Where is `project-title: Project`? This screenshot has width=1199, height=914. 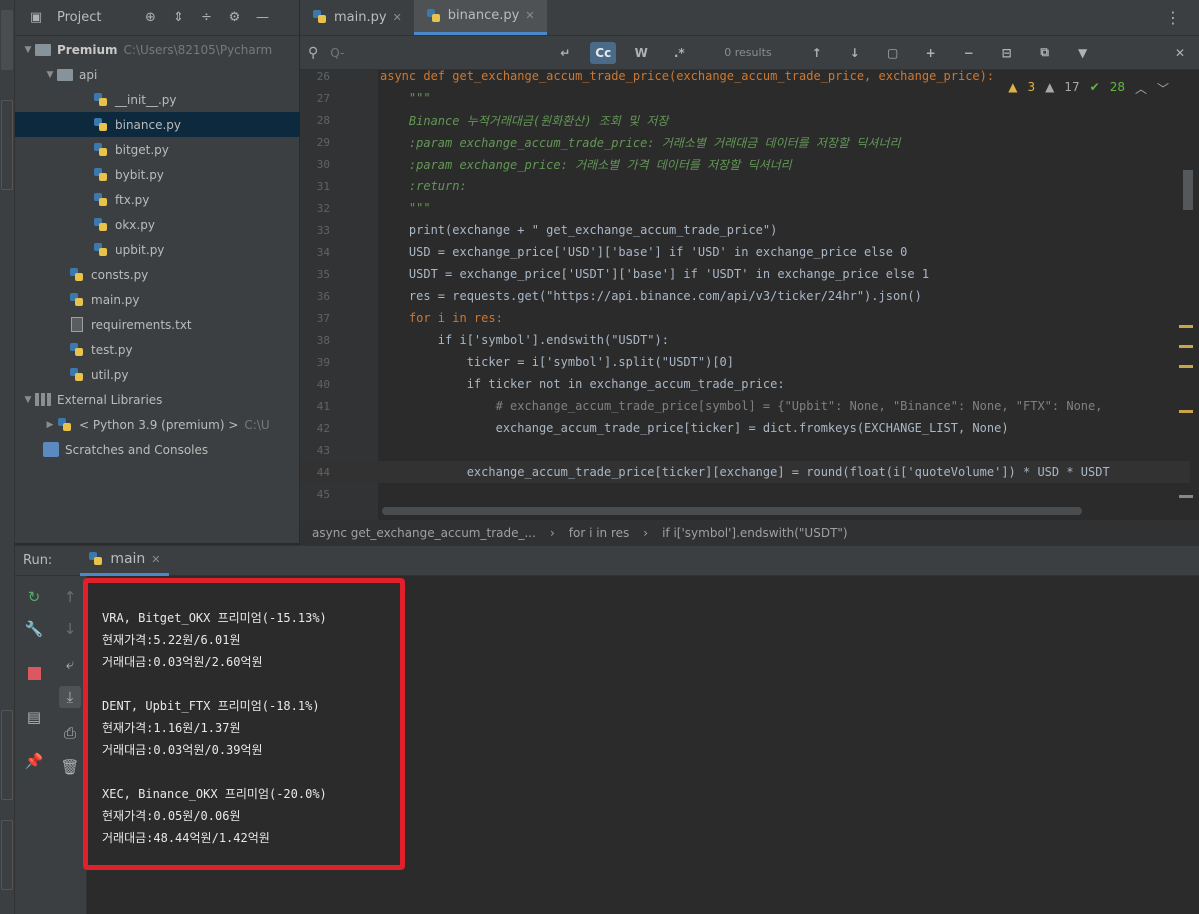 project-title: Project is located at coordinates (79, 17).